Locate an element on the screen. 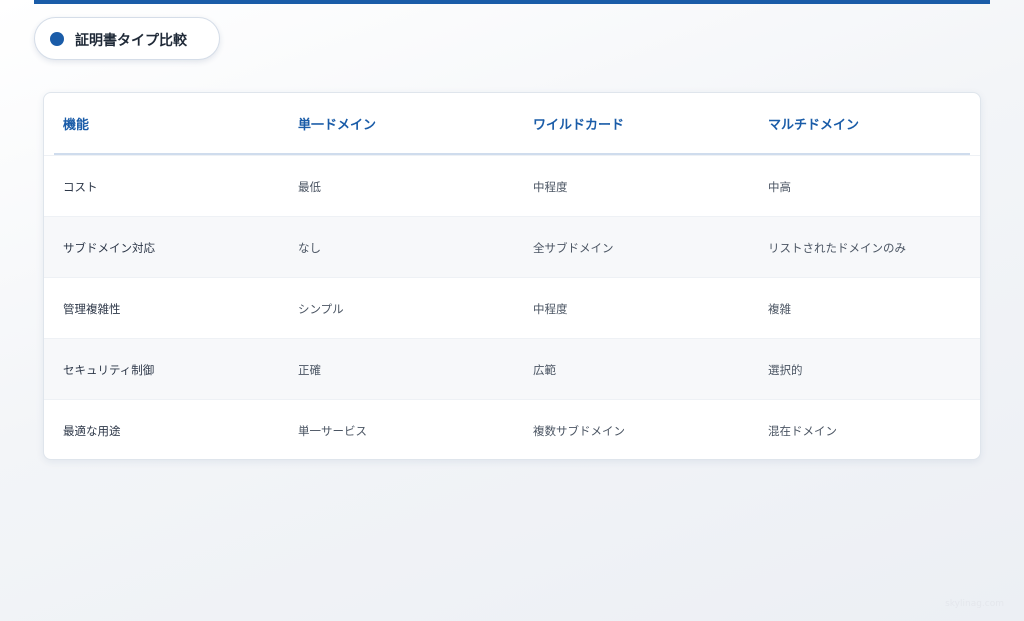 Image resolution: width=1024 pixels, height=621 pixels. table-cell: 管理複雑性 is located at coordinates (92, 309).